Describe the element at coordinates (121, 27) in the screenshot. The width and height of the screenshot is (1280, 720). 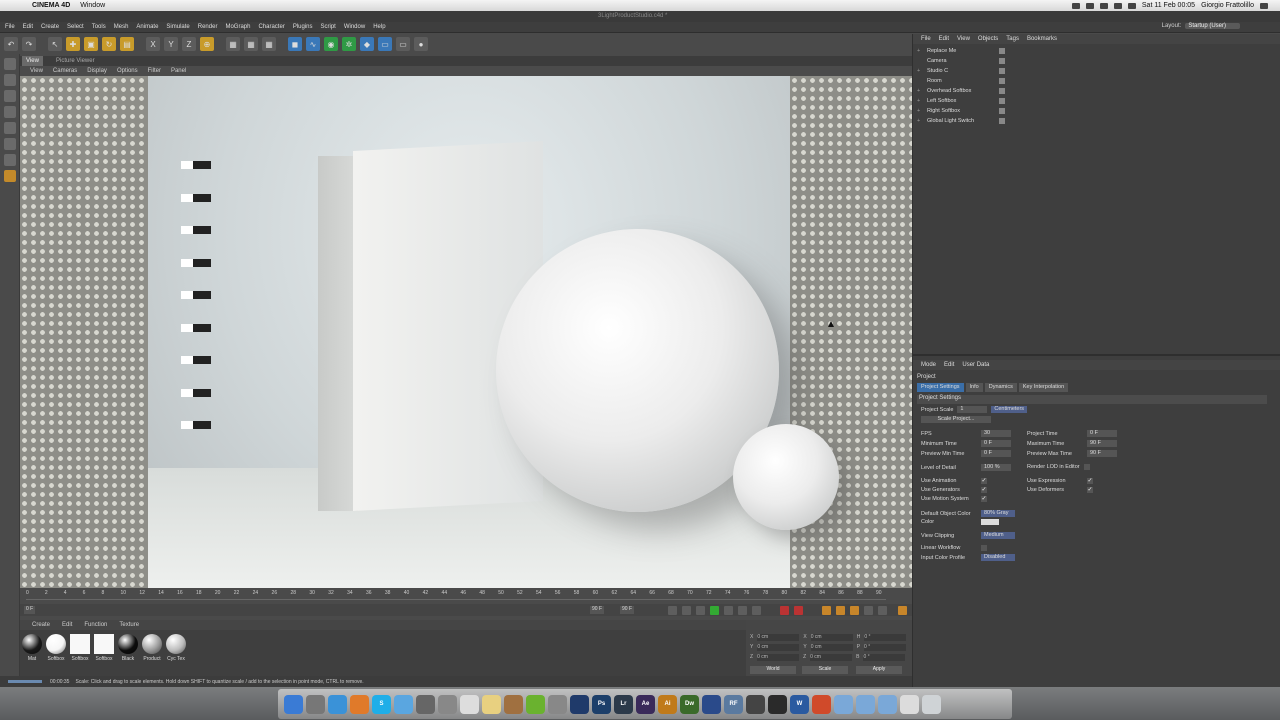
I see `menu-mesh: Mesh` at that location.